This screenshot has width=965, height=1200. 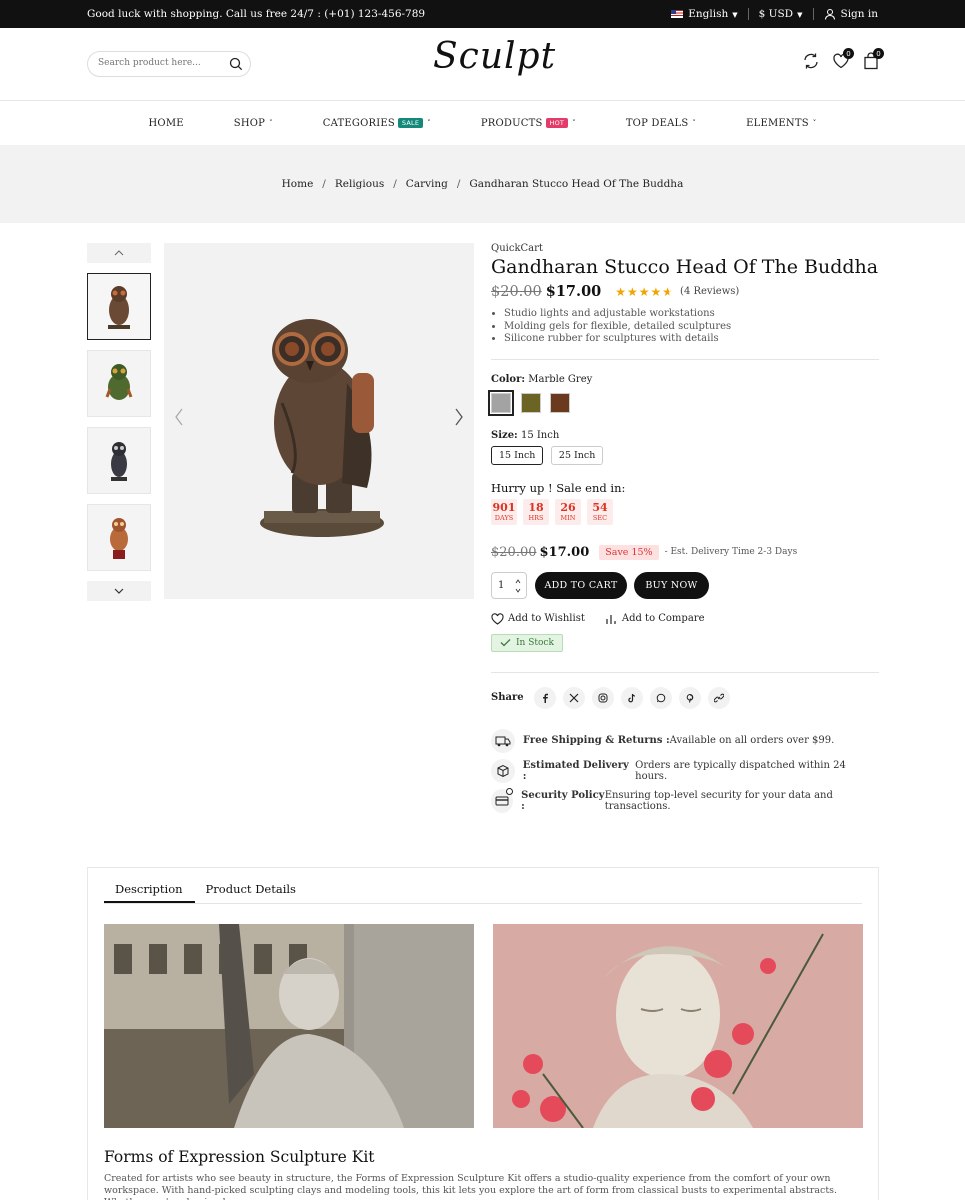 What do you see at coordinates (540, 435) in the screenshot?
I see `selected-size: 15 Inch` at bounding box center [540, 435].